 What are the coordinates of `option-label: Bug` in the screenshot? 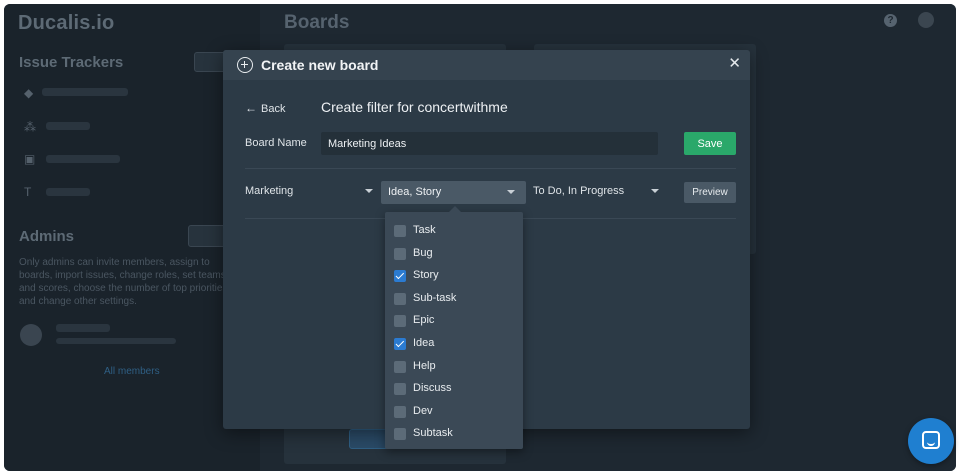 It's located at (423, 253).